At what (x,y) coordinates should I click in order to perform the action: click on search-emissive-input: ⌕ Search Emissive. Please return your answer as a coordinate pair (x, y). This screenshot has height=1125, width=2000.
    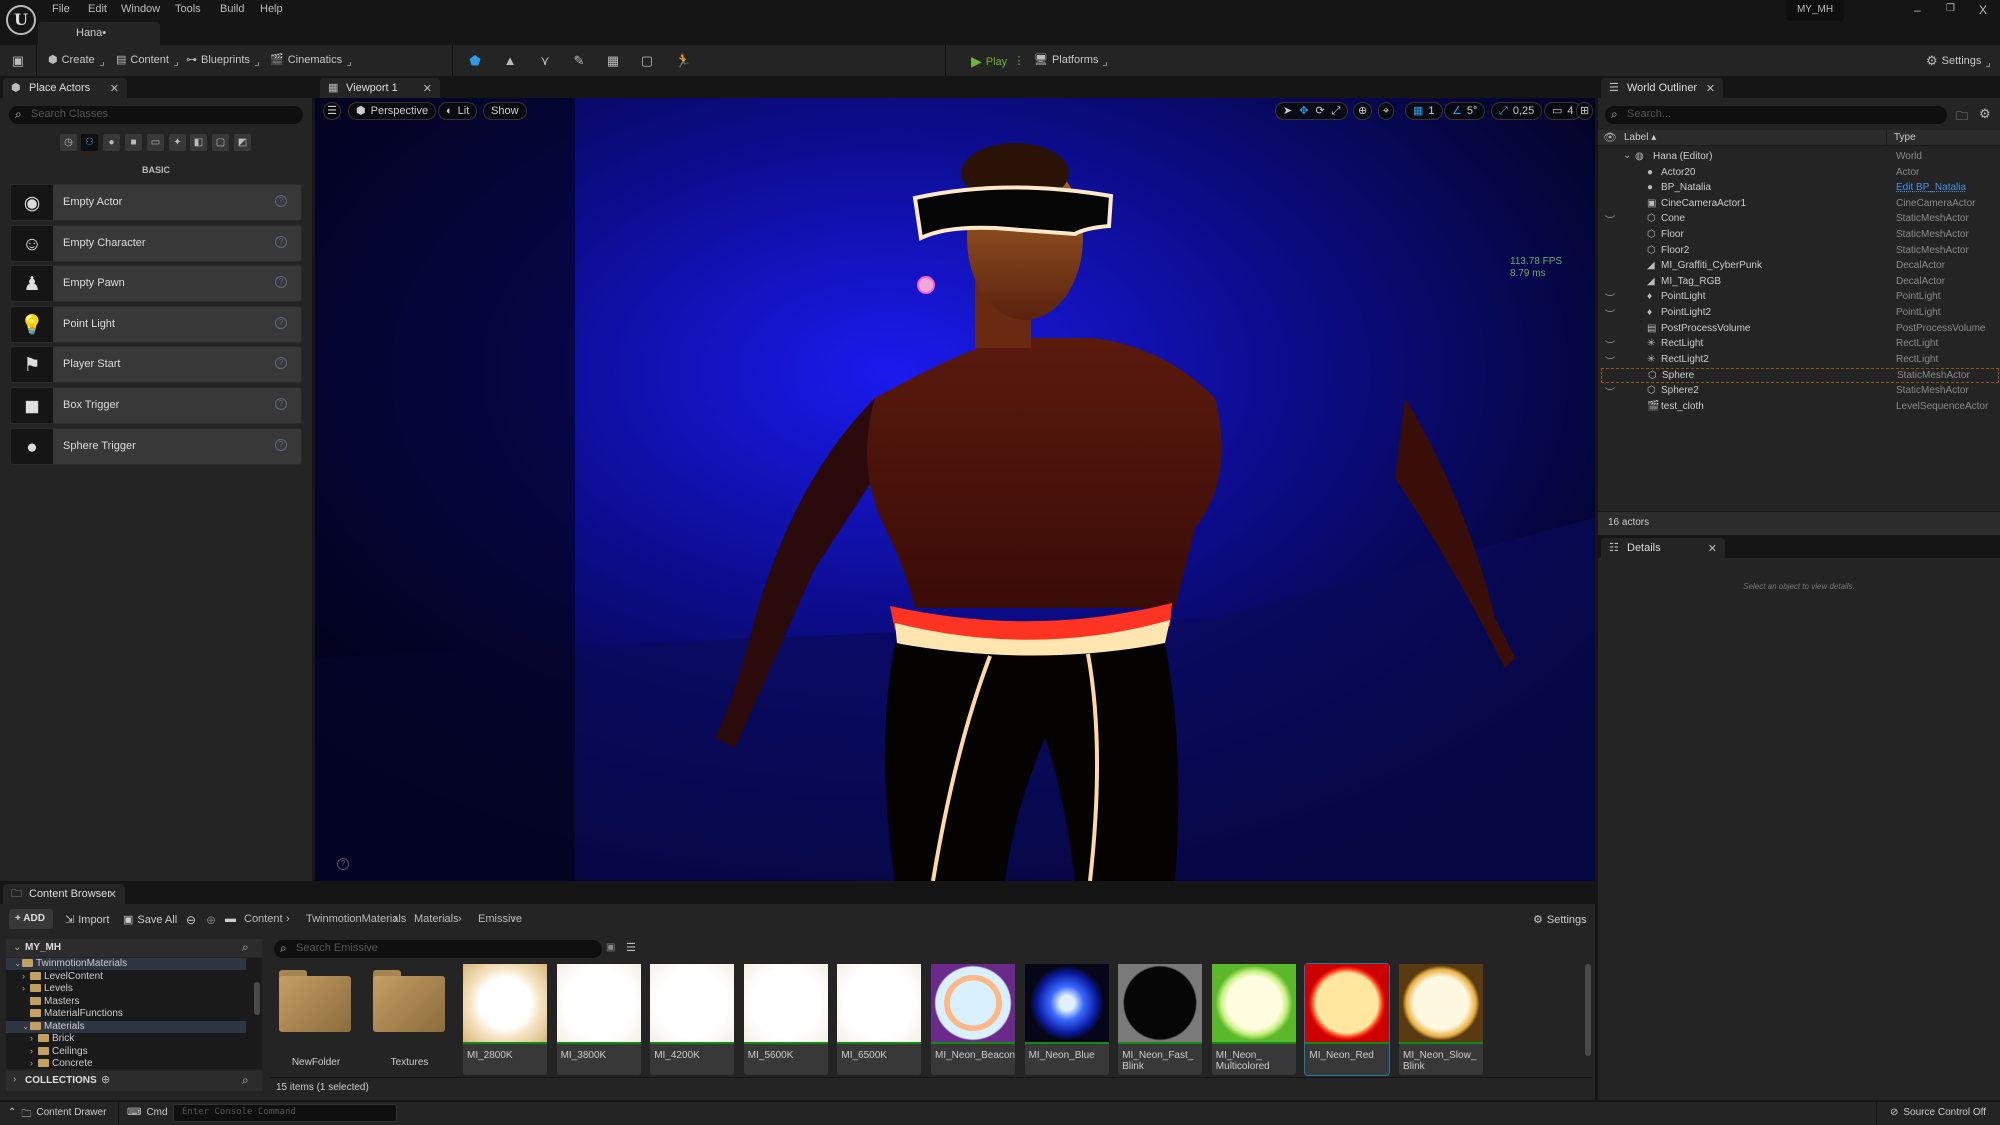
    Looking at the image, I should click on (438, 949).